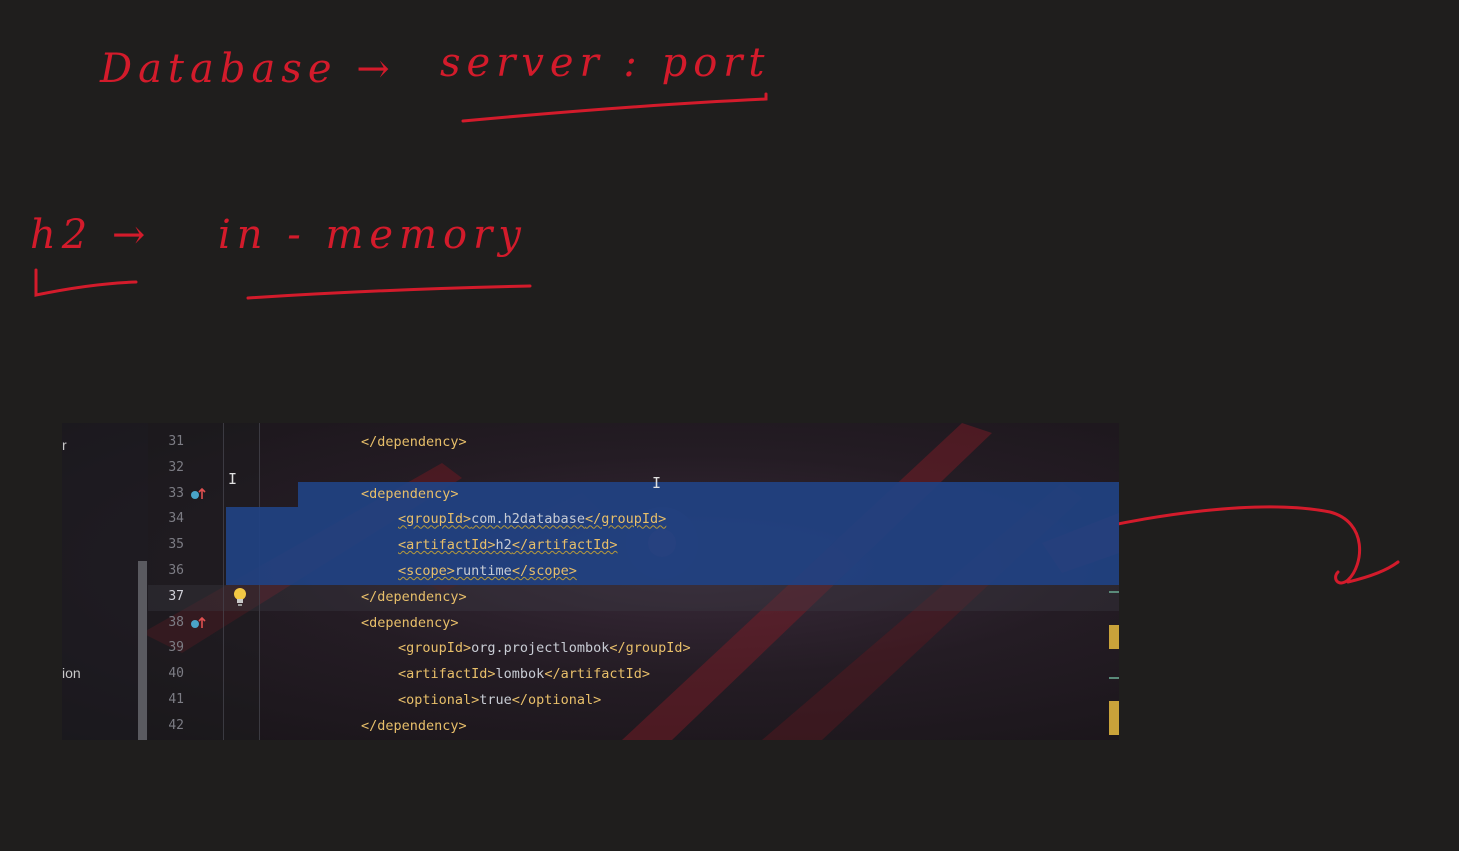 The image size is (1459, 851). Describe the element at coordinates (105, 581) in the screenshot. I see `project-panel-edge: r ion` at that location.